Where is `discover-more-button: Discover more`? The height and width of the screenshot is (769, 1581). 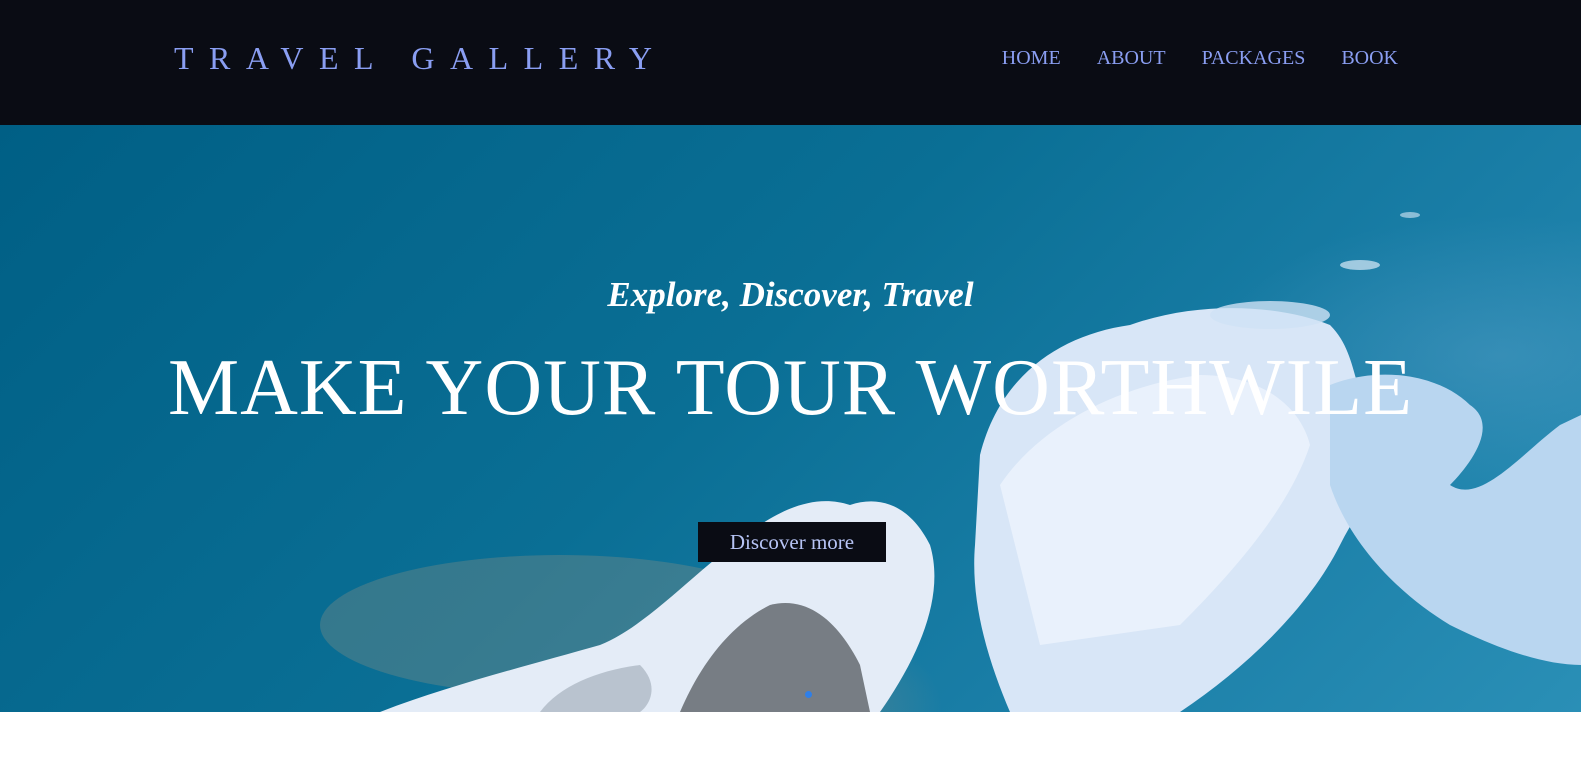 discover-more-button: Discover more is located at coordinates (792, 542).